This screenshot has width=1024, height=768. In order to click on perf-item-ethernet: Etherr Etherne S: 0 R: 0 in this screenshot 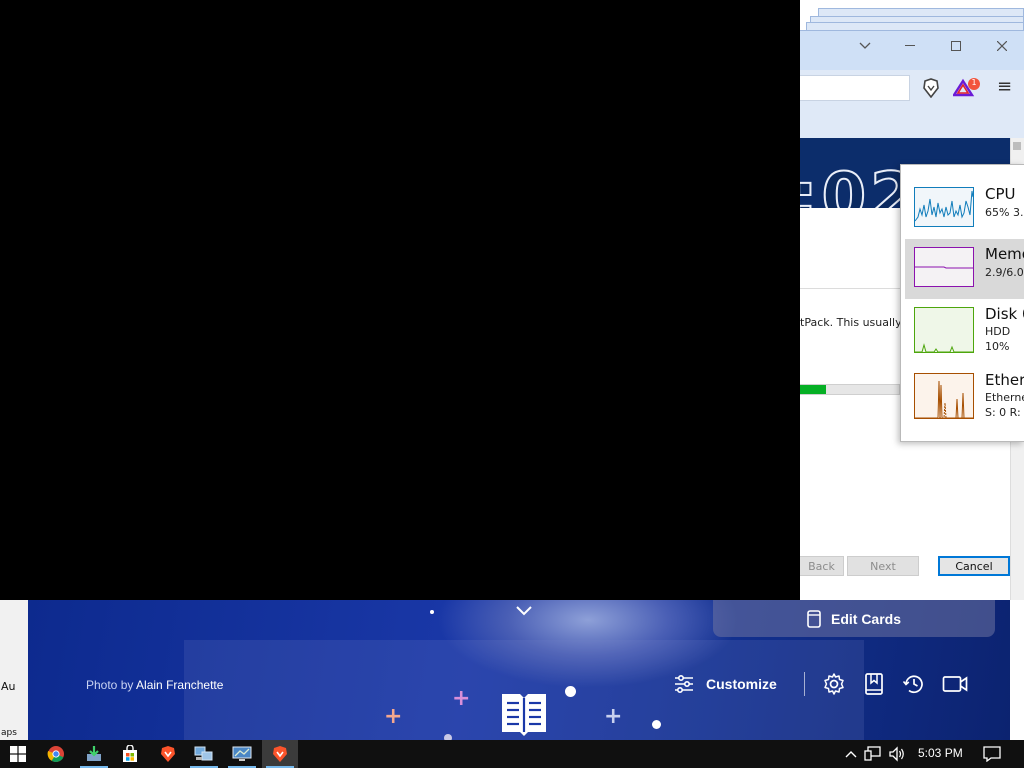, I will do `click(964, 395)`.